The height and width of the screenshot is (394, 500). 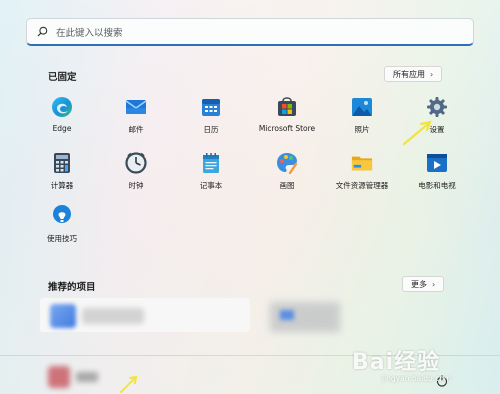 What do you see at coordinates (136, 185) in the screenshot?
I see `app-label: 时钟` at bounding box center [136, 185].